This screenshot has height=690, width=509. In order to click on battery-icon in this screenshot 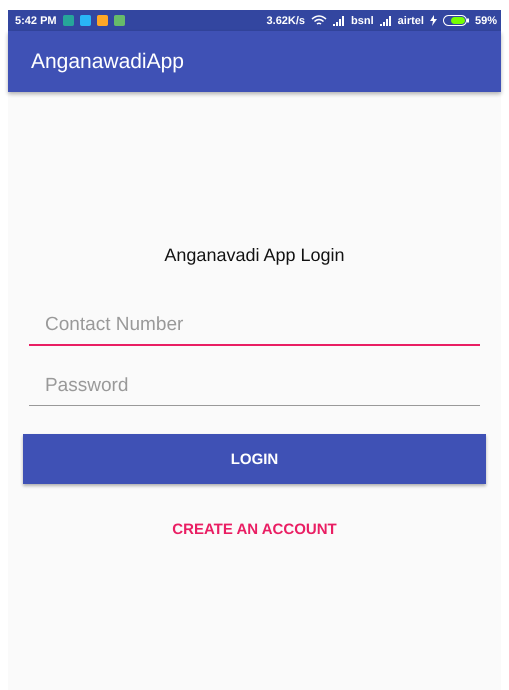, I will do `click(455, 20)`.